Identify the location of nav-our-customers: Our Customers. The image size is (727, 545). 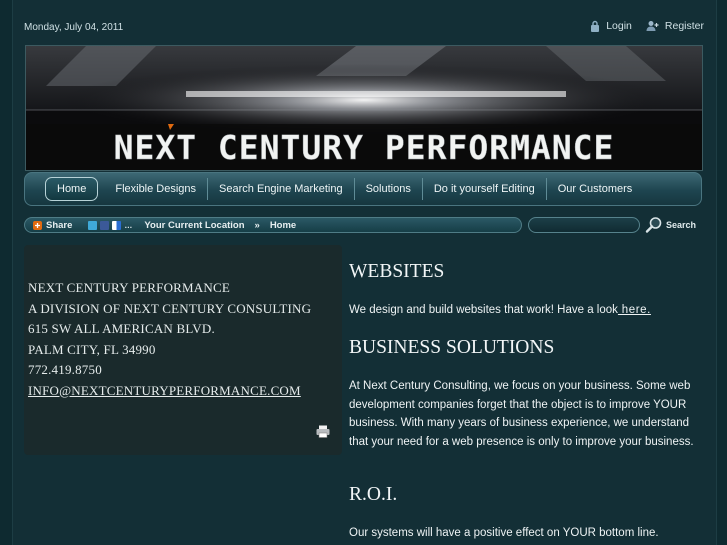
(595, 189).